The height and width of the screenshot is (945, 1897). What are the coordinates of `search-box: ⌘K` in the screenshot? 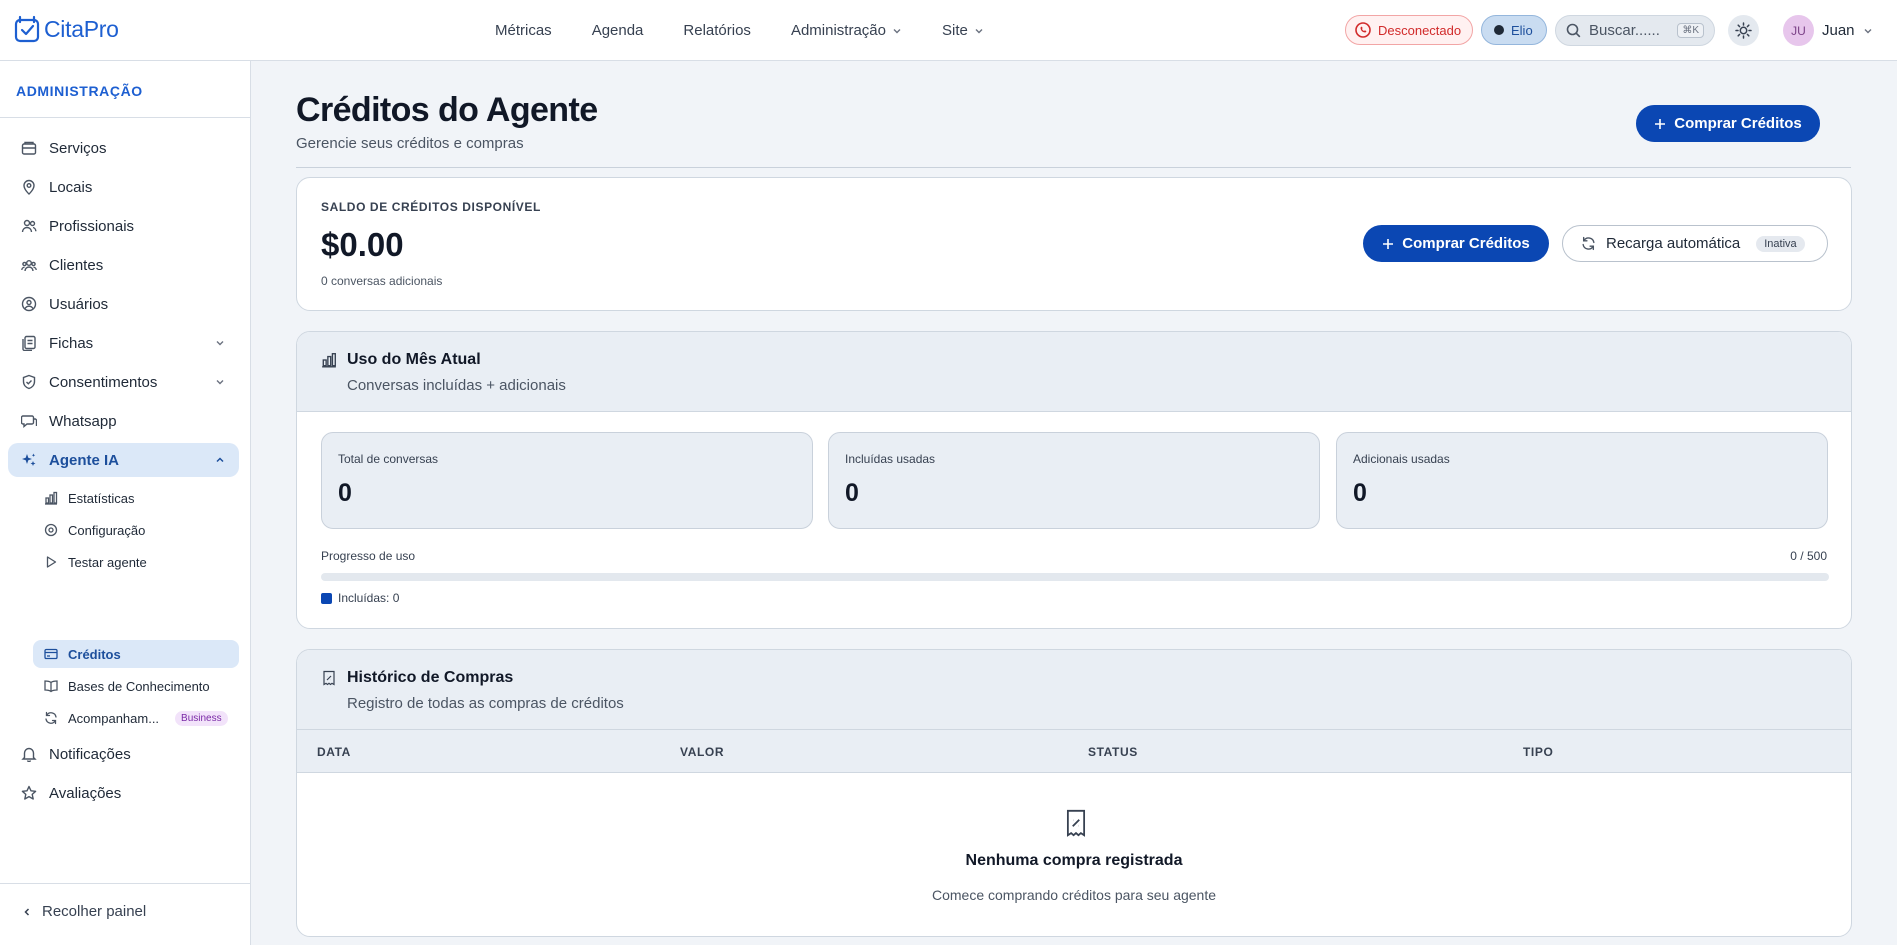 It's located at (1635, 30).